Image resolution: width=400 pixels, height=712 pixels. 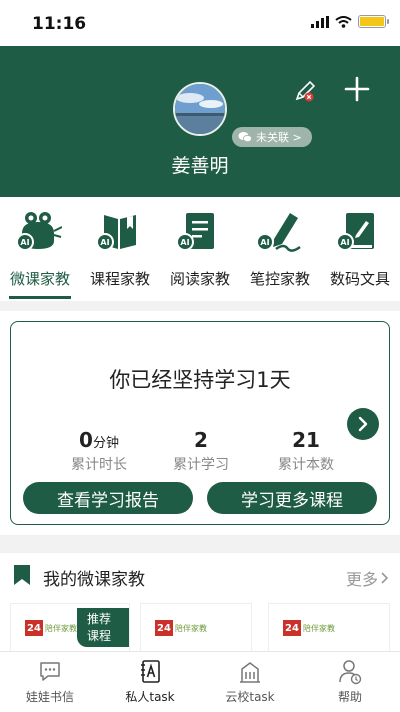 I want to click on plus-icon, so click(x=357, y=89).